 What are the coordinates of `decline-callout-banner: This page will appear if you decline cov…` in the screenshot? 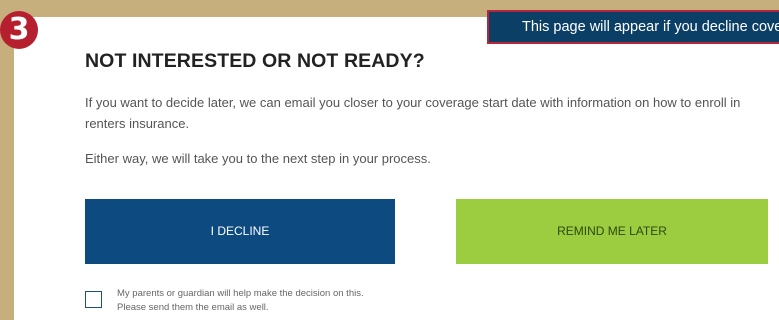 It's located at (633, 27).